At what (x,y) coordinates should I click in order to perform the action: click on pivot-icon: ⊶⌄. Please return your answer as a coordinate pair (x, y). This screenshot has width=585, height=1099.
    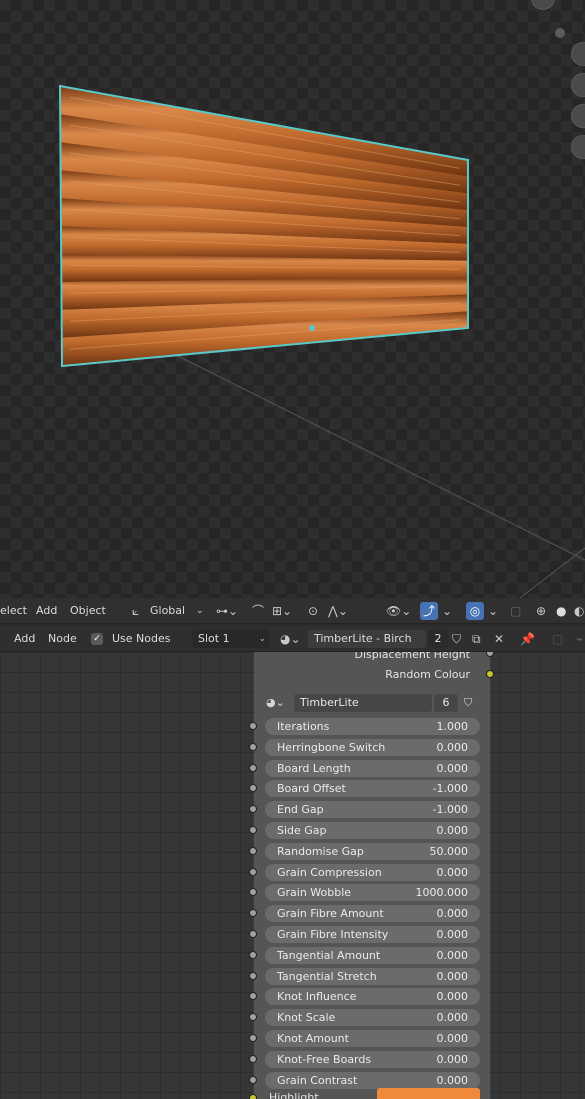
    Looking at the image, I should click on (227, 611).